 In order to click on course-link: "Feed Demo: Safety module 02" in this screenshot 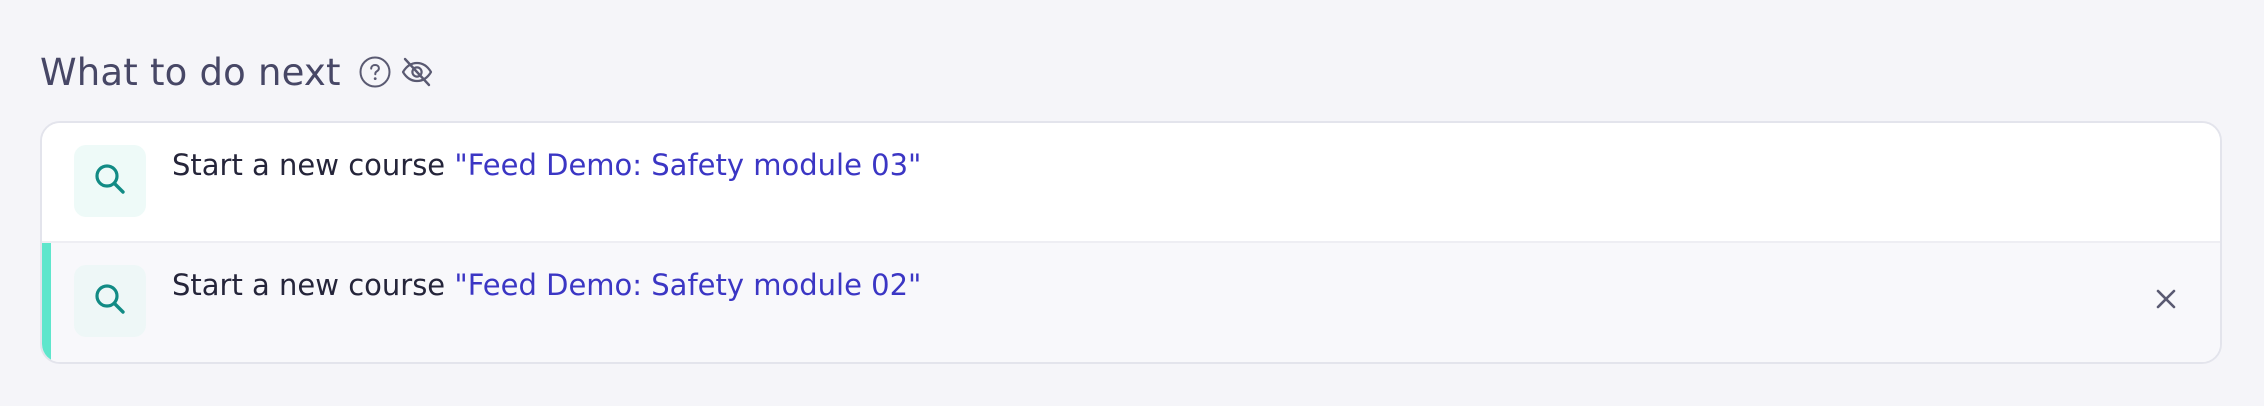, I will do `click(687, 285)`.